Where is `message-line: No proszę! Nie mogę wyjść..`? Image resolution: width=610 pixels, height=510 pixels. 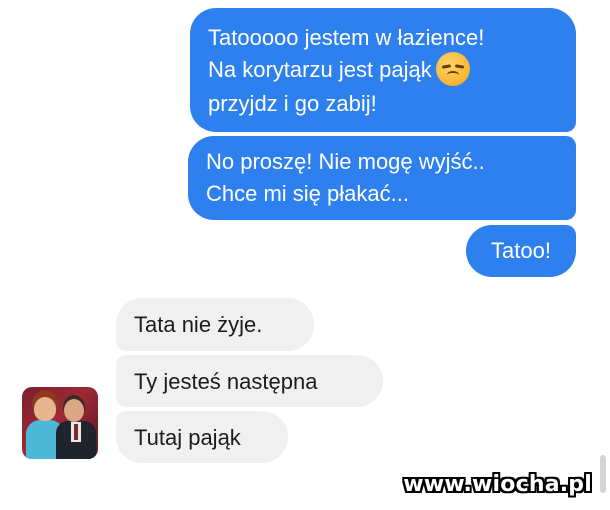 message-line: No proszę! Nie mogę wyjść.. is located at coordinates (345, 161).